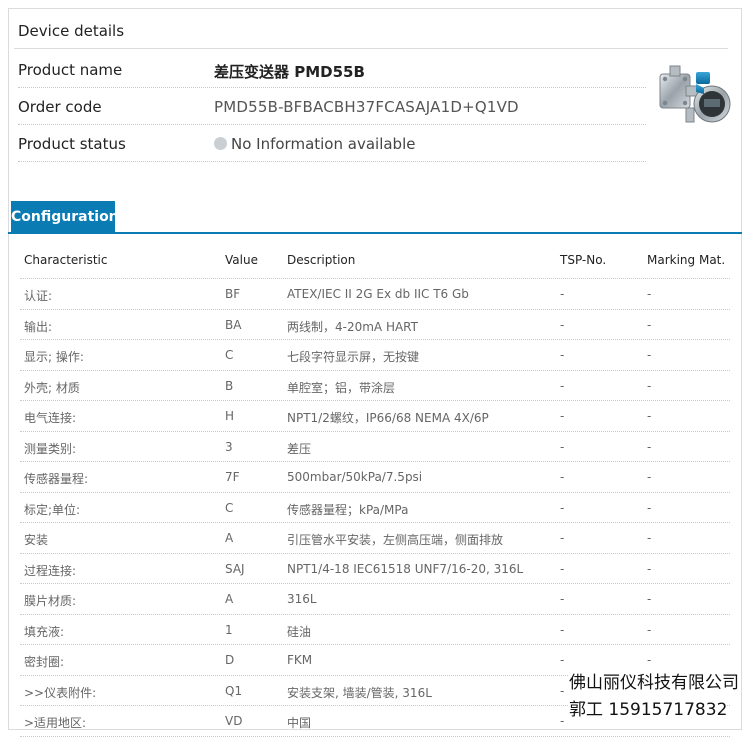 The width and height of the screenshot is (750, 737). What do you see at coordinates (648, 707) in the screenshot?
I see `watermark-contact: 郭工 15915717832` at bounding box center [648, 707].